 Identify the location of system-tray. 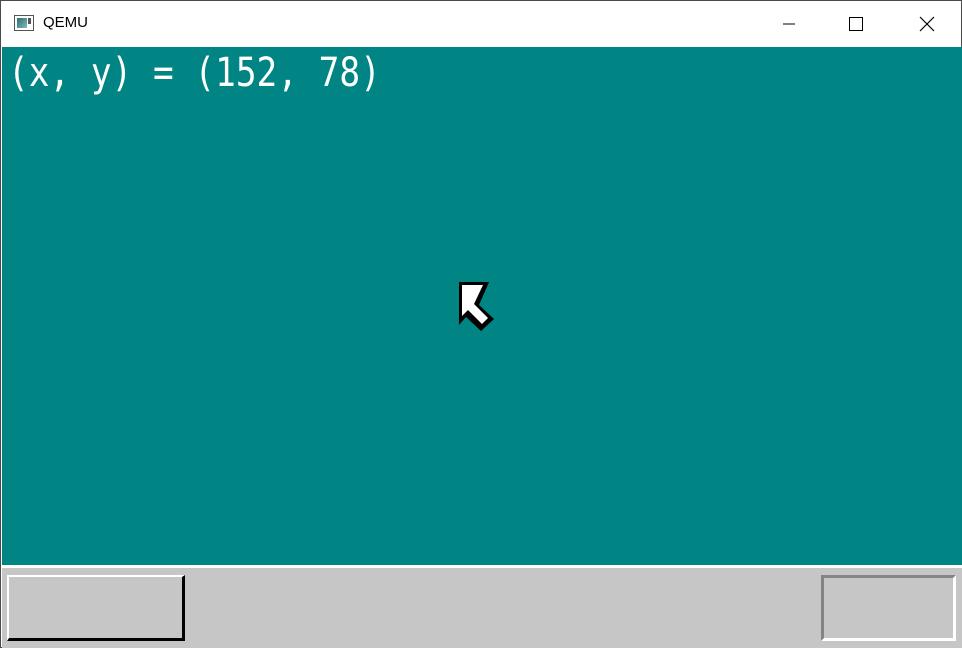
(888, 608).